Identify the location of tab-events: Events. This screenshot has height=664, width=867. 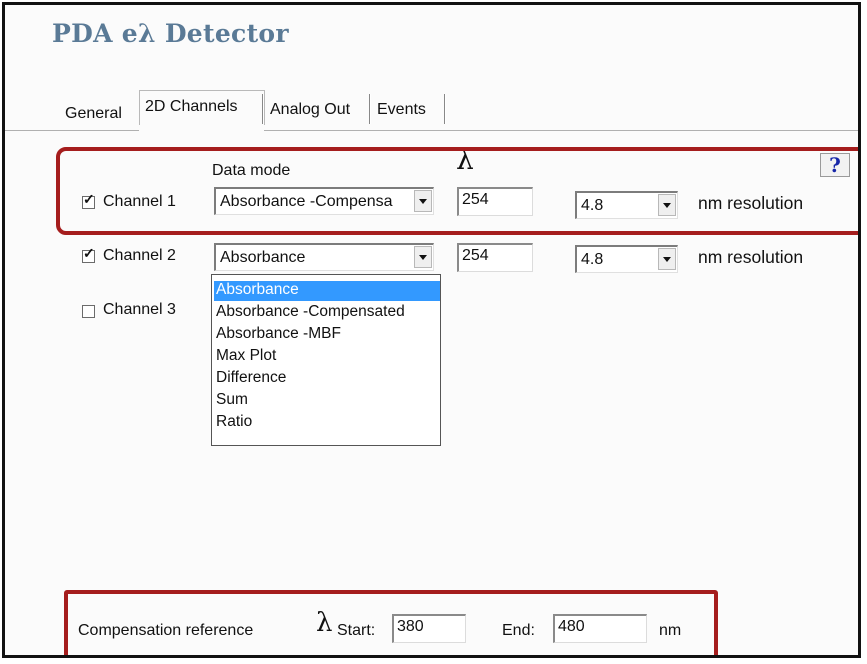
(401, 110).